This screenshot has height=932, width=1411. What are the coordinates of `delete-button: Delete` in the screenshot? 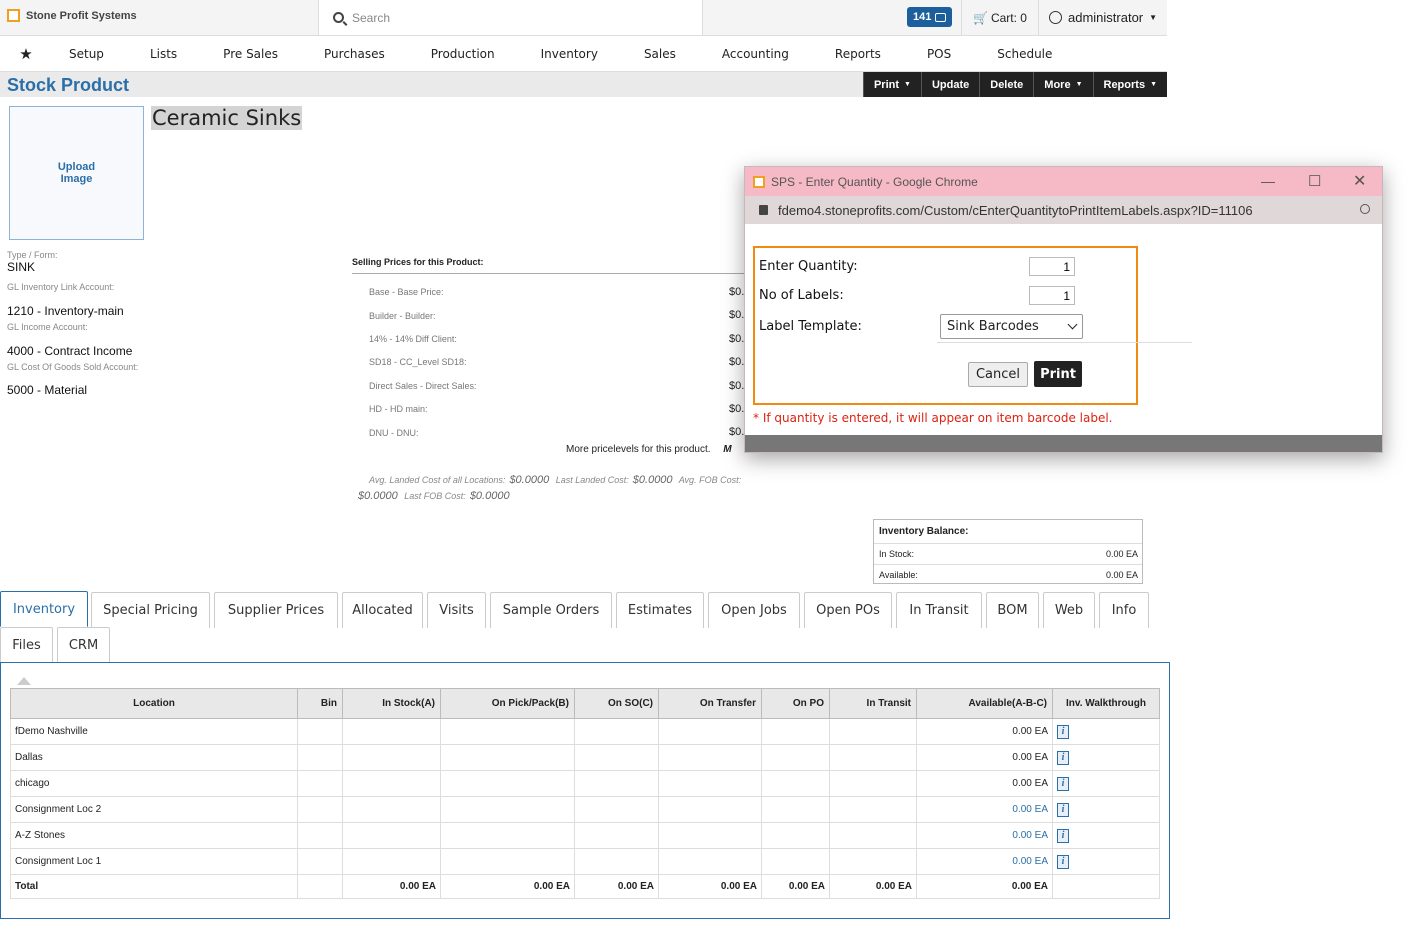 It's located at (1006, 84).